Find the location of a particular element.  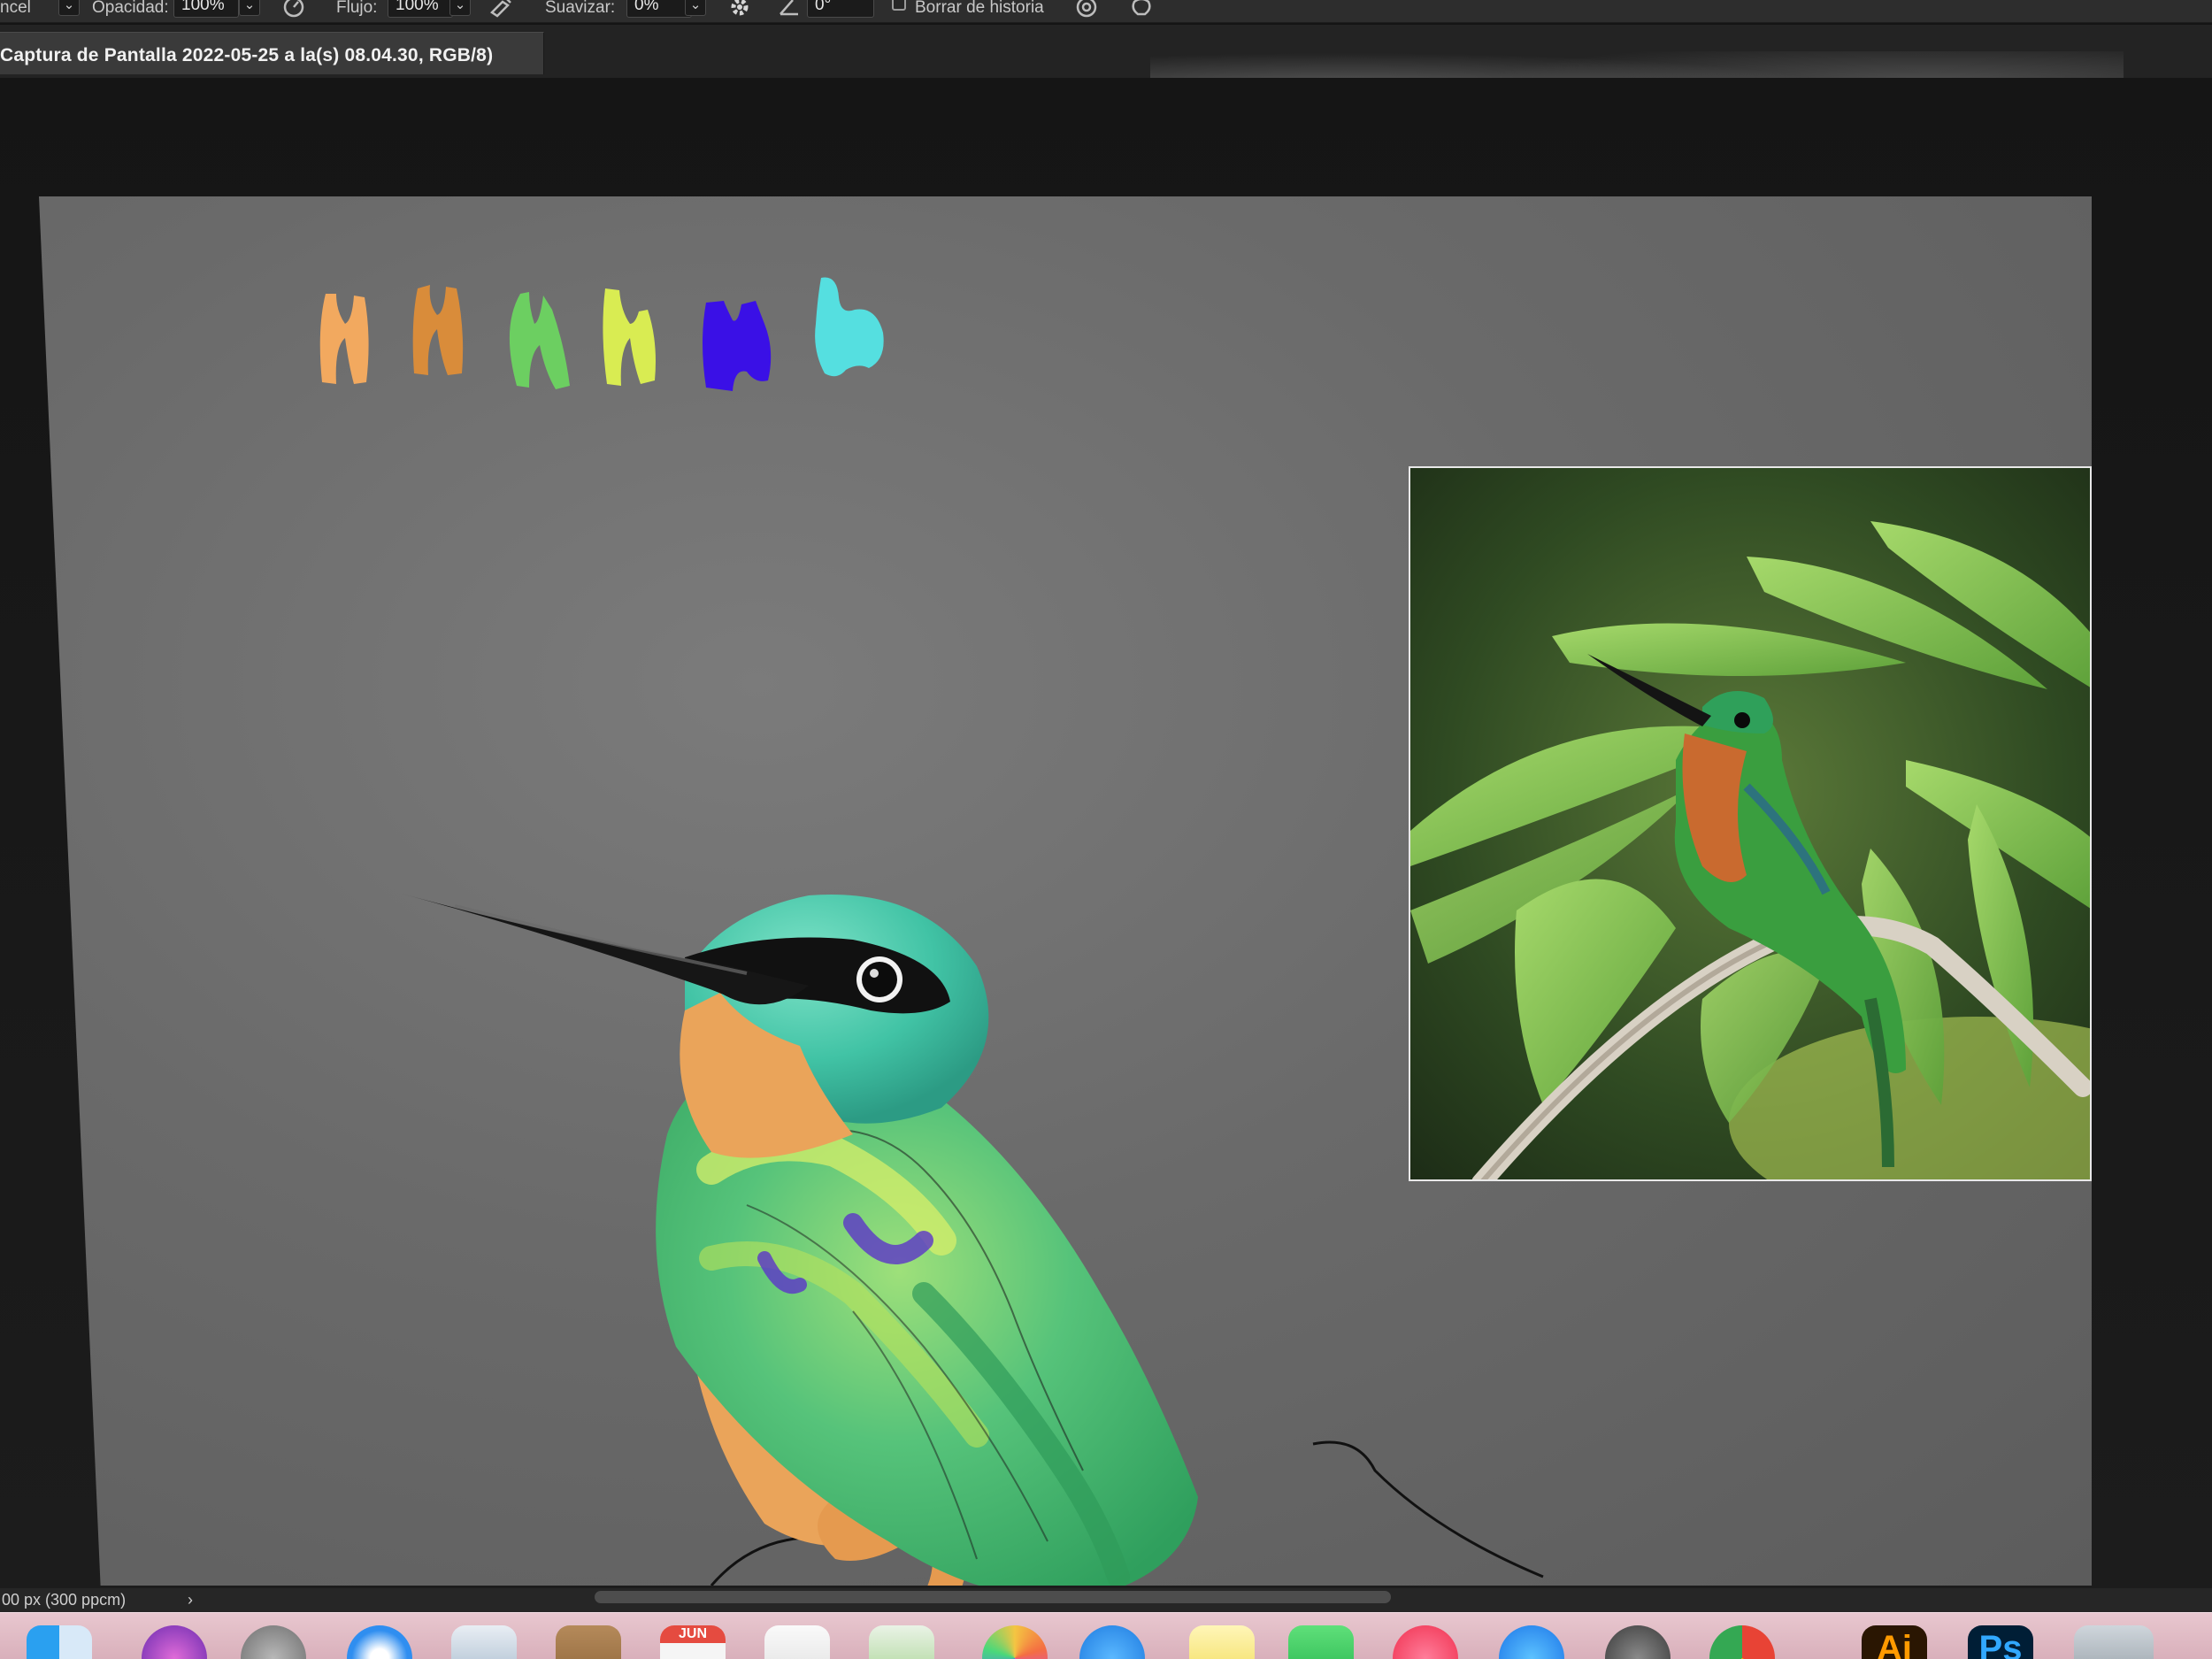

finder-icon is located at coordinates (60, 1642).